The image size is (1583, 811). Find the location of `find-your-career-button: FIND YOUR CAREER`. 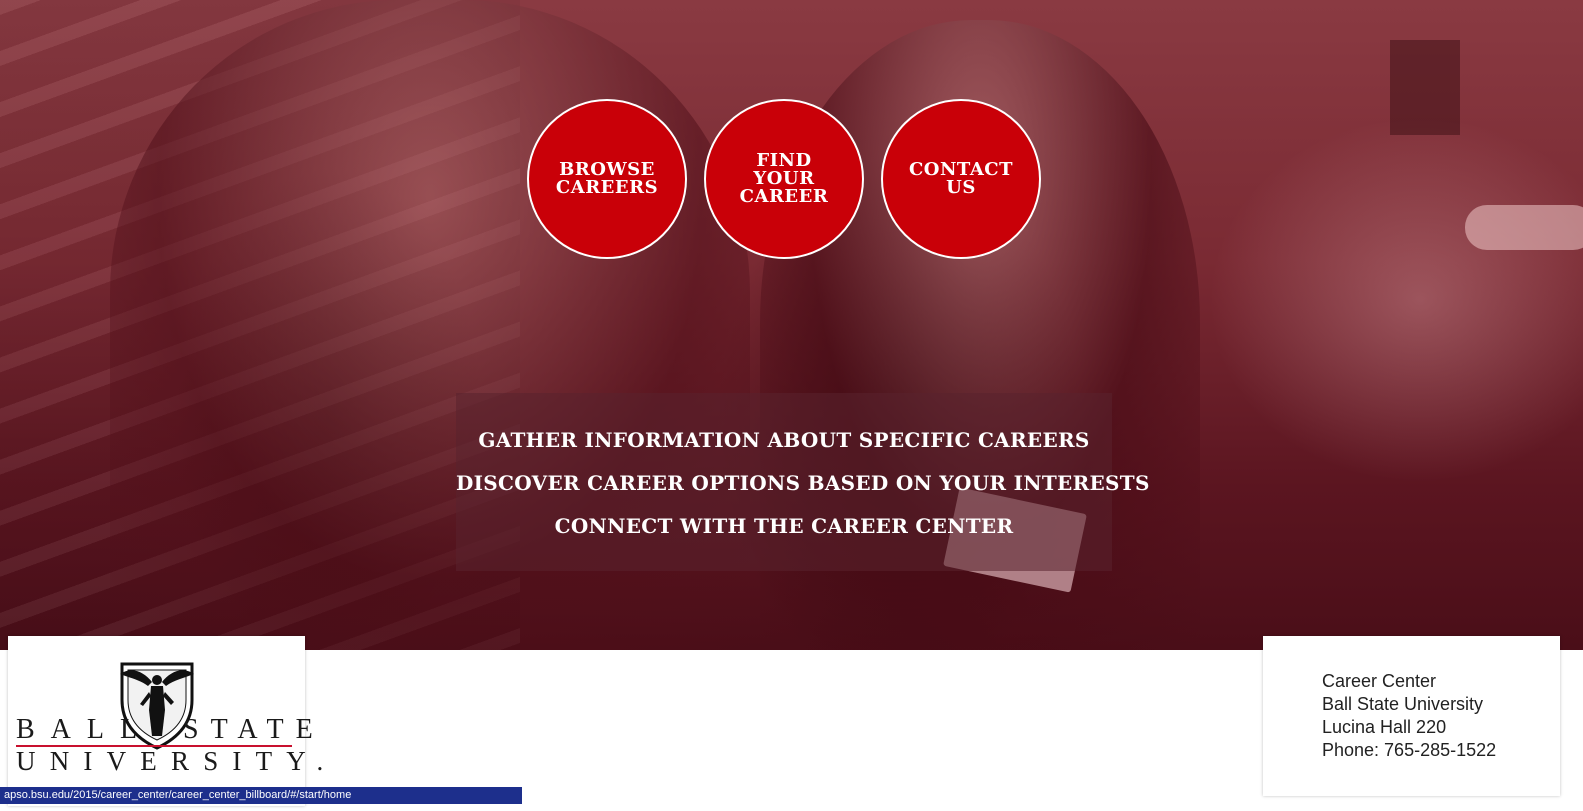

find-your-career-button: FIND YOUR CAREER is located at coordinates (784, 179).